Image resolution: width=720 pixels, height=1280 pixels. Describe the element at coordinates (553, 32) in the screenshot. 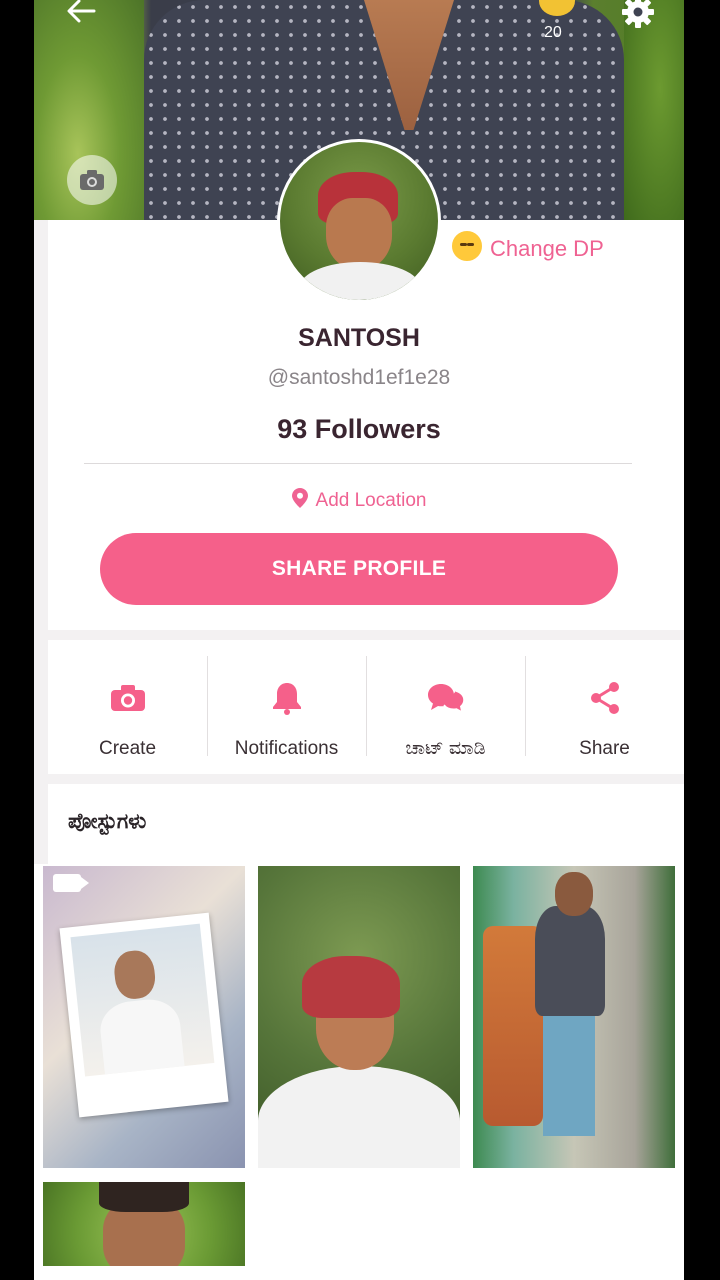

I see `coin-count: 20` at that location.